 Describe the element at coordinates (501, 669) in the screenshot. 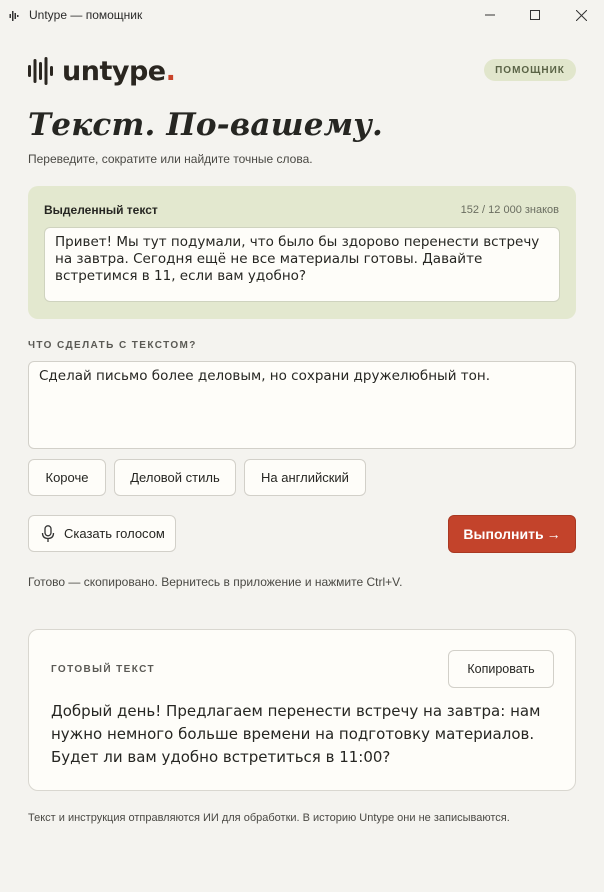

I see `copy-button: Копировать` at that location.